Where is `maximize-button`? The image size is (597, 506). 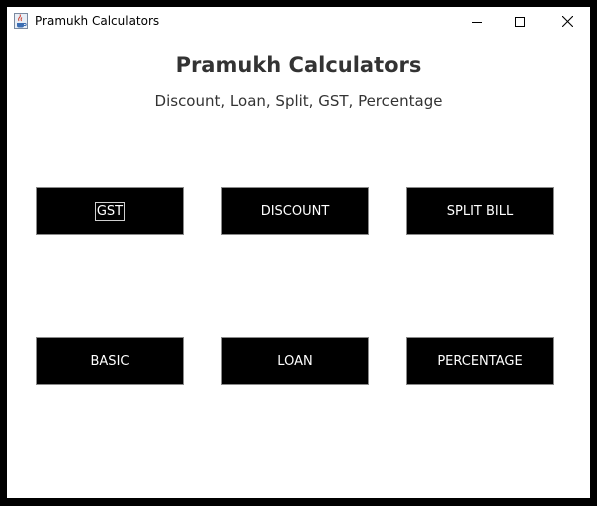 maximize-button is located at coordinates (520, 21).